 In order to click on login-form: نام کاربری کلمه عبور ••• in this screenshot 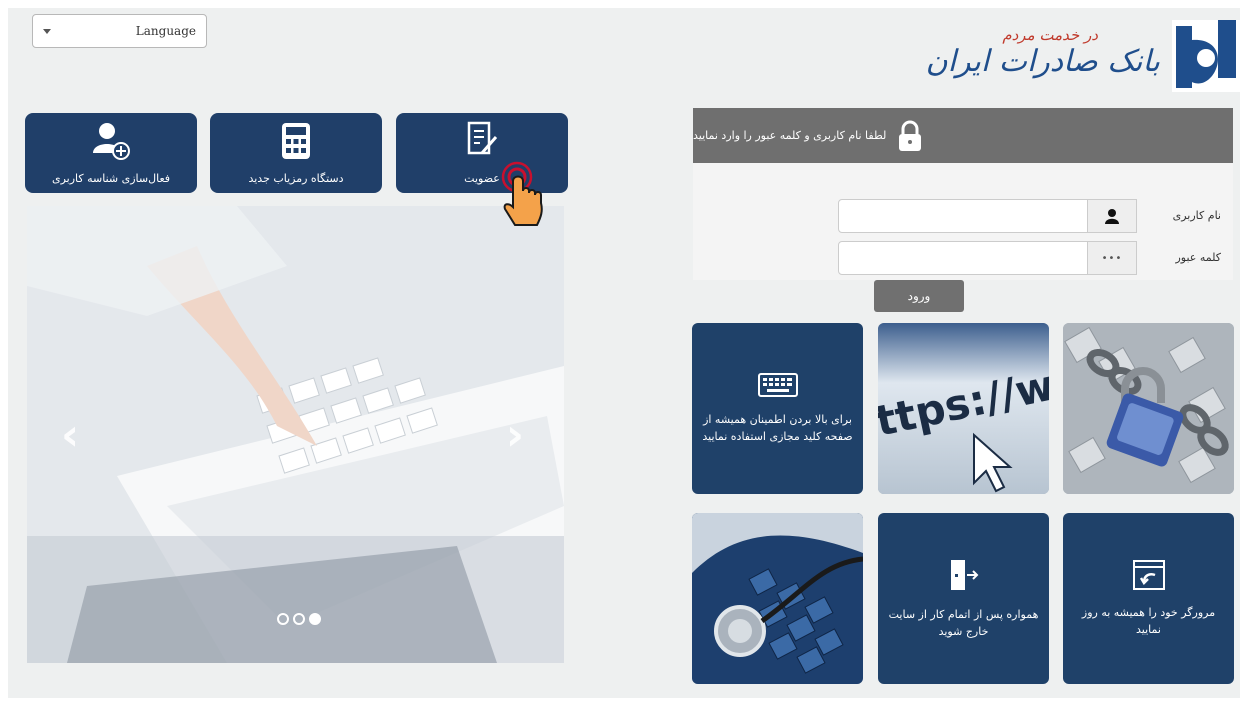, I will do `click(963, 221)`.